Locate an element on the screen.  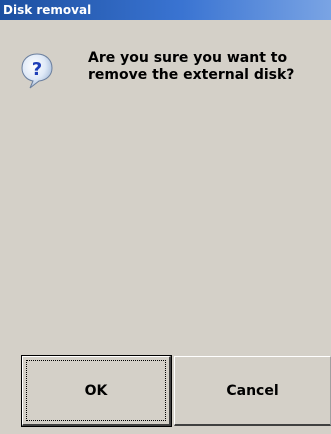
message-line-1: Are you sure you want to is located at coordinates (188, 58).